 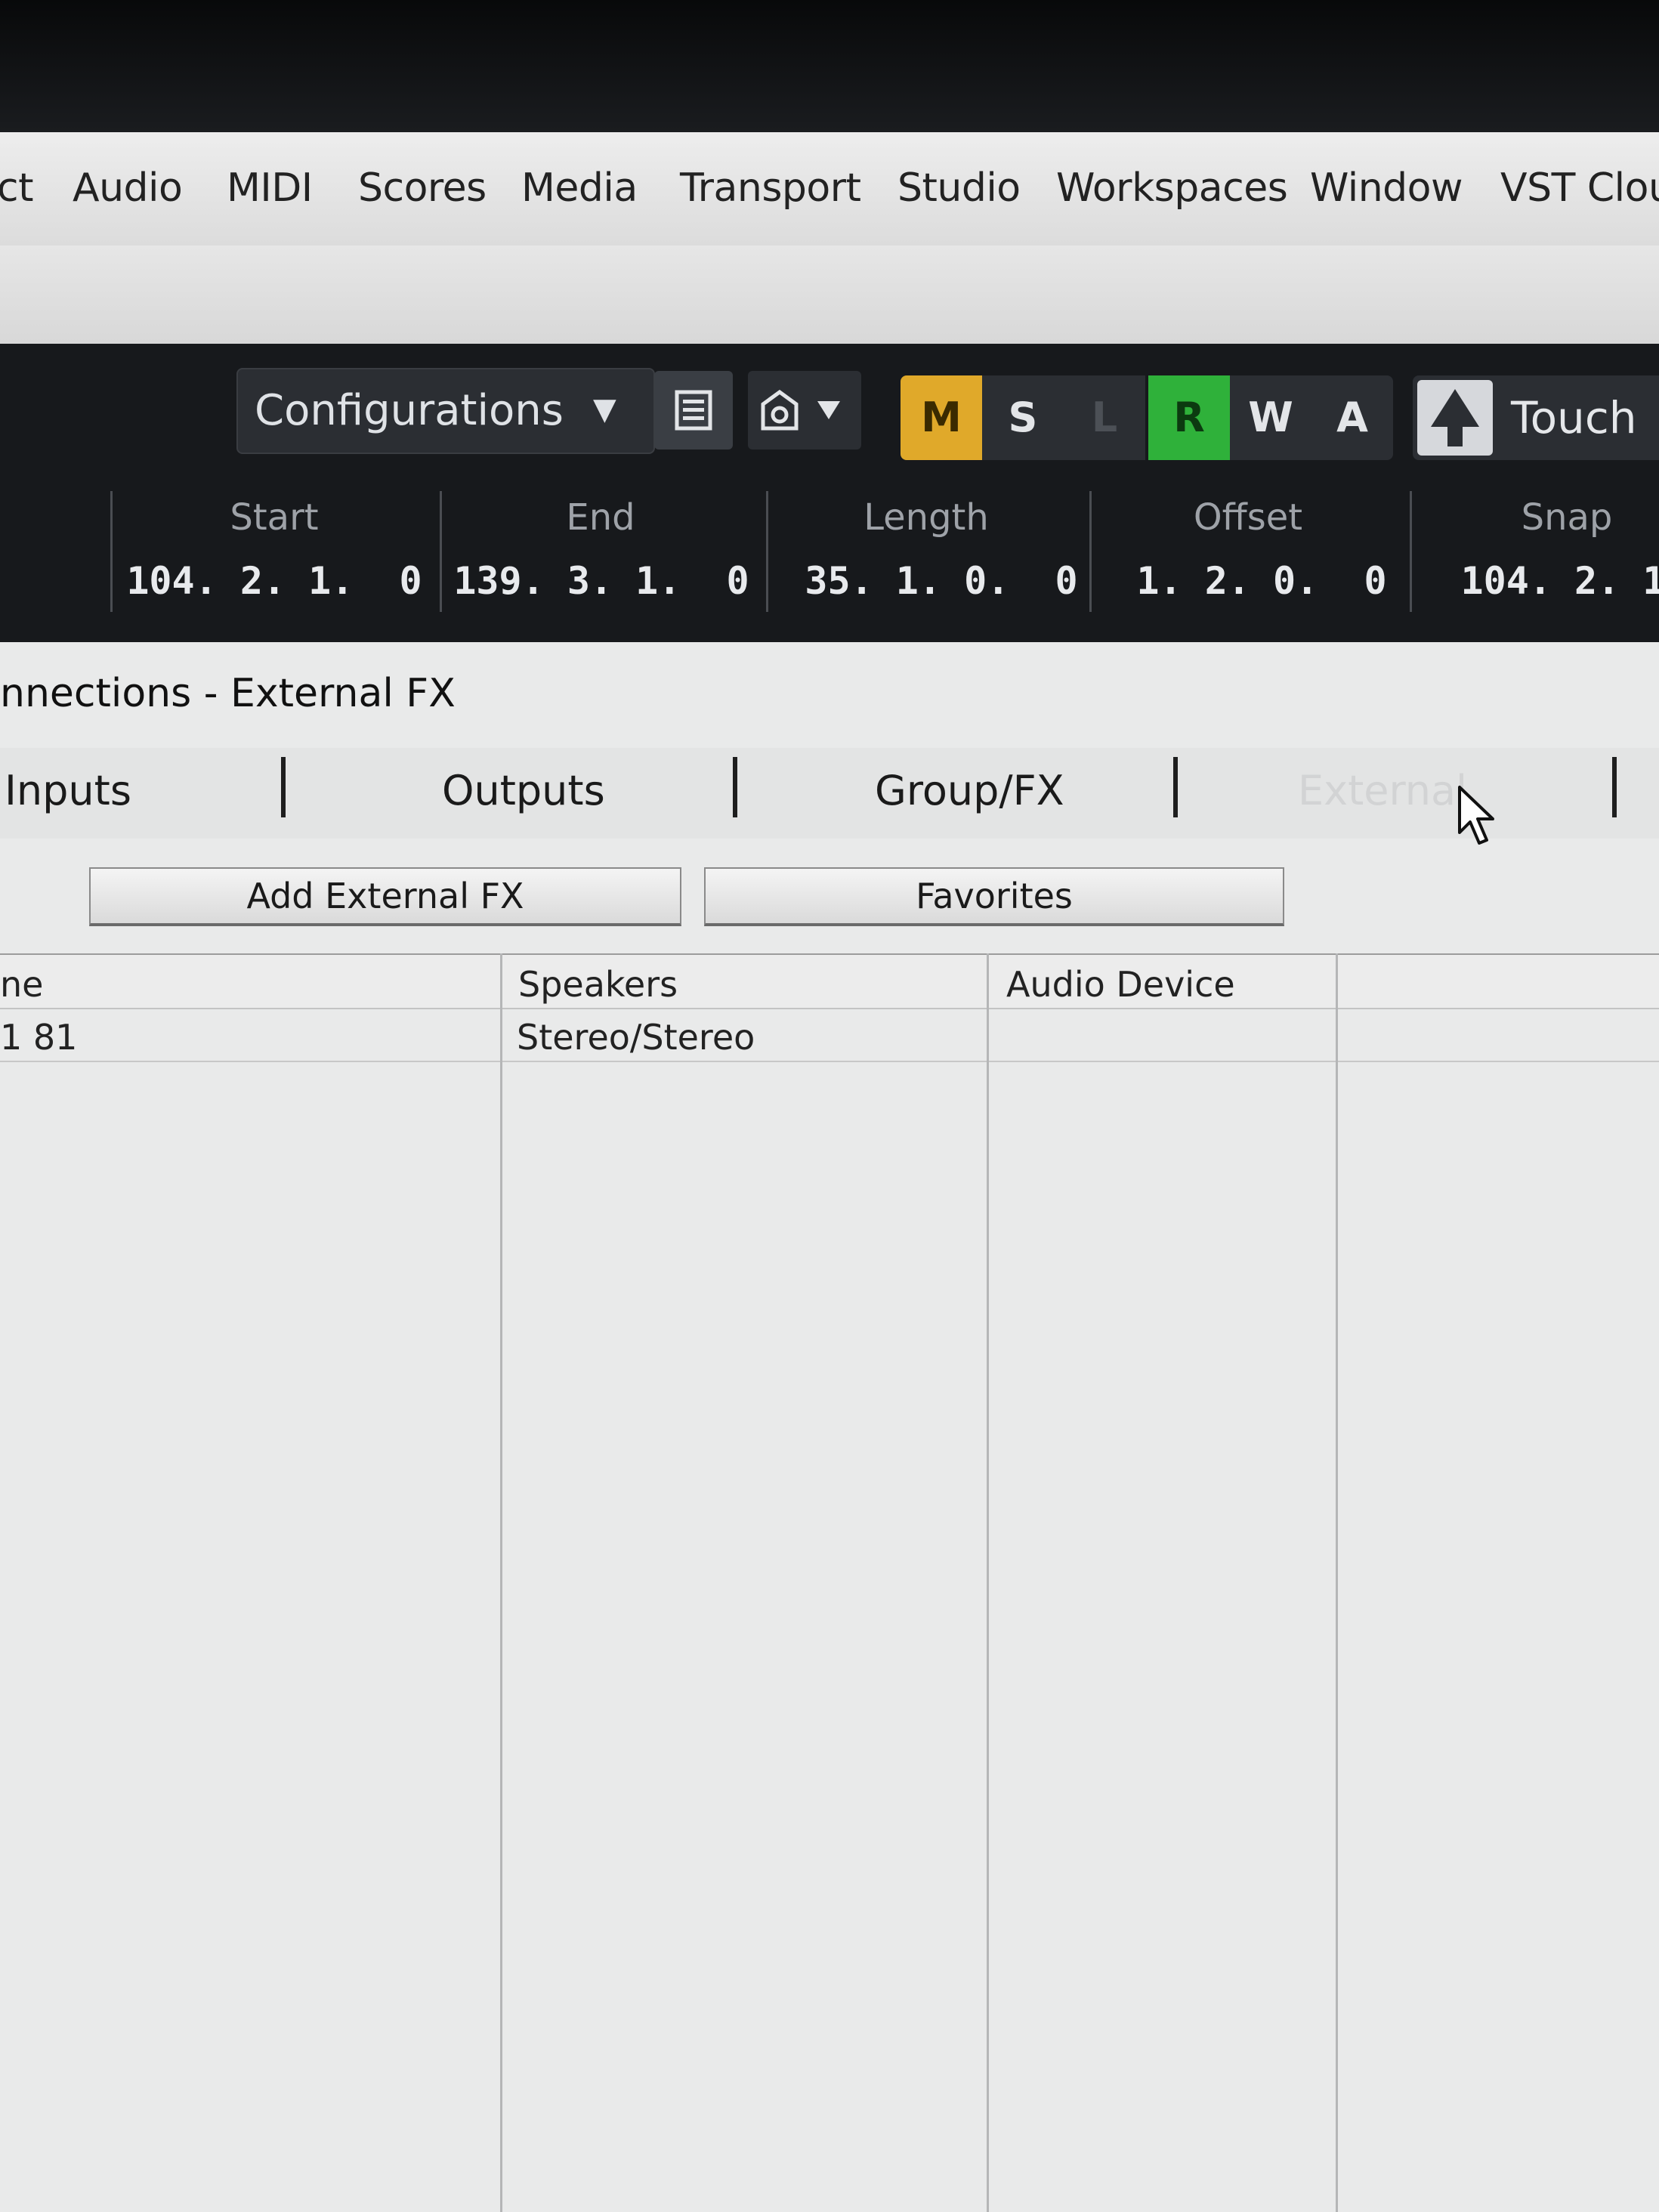 What do you see at coordinates (829, 793) in the screenshot?
I see `tab-bar: Inputs Outputs Group/FX External` at bounding box center [829, 793].